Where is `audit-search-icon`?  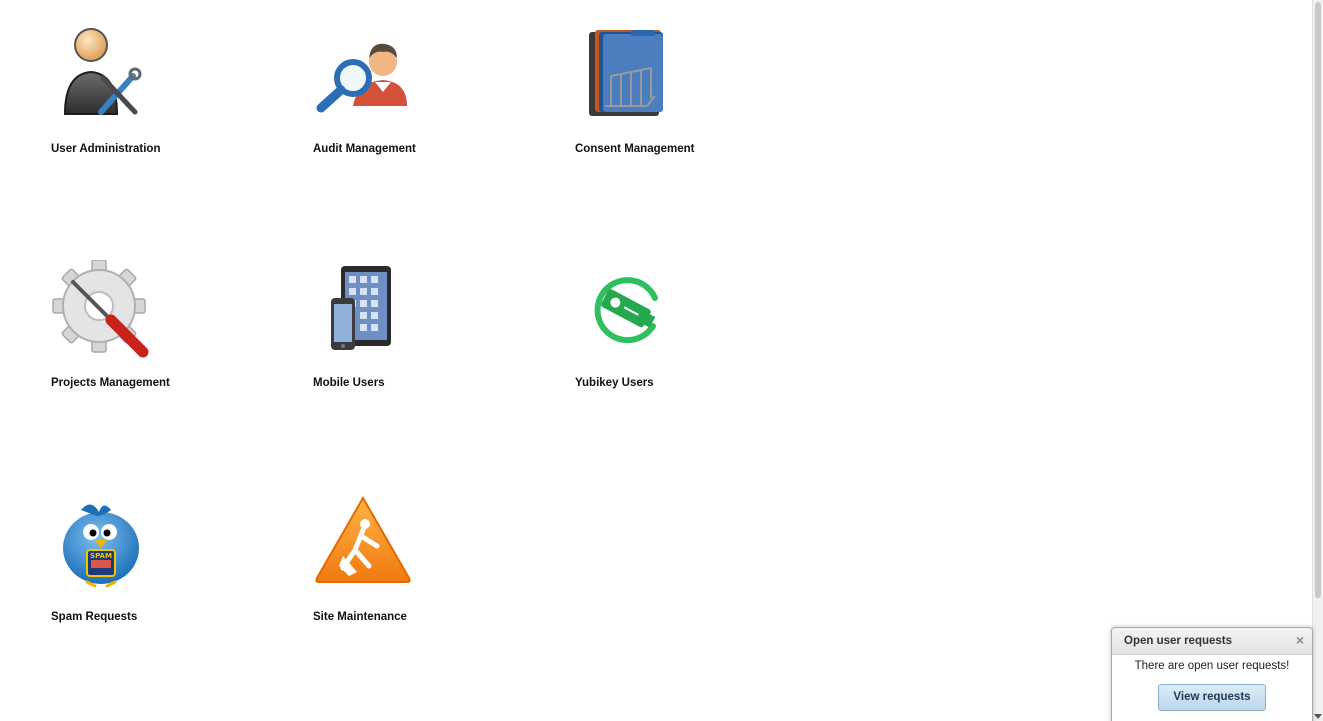
audit-search-icon is located at coordinates (363, 76).